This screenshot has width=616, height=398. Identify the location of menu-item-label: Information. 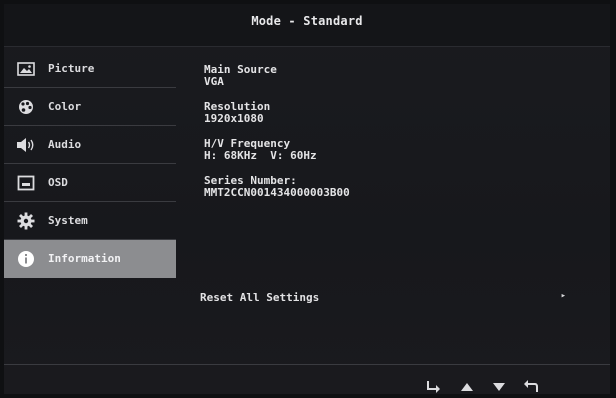
(84, 258).